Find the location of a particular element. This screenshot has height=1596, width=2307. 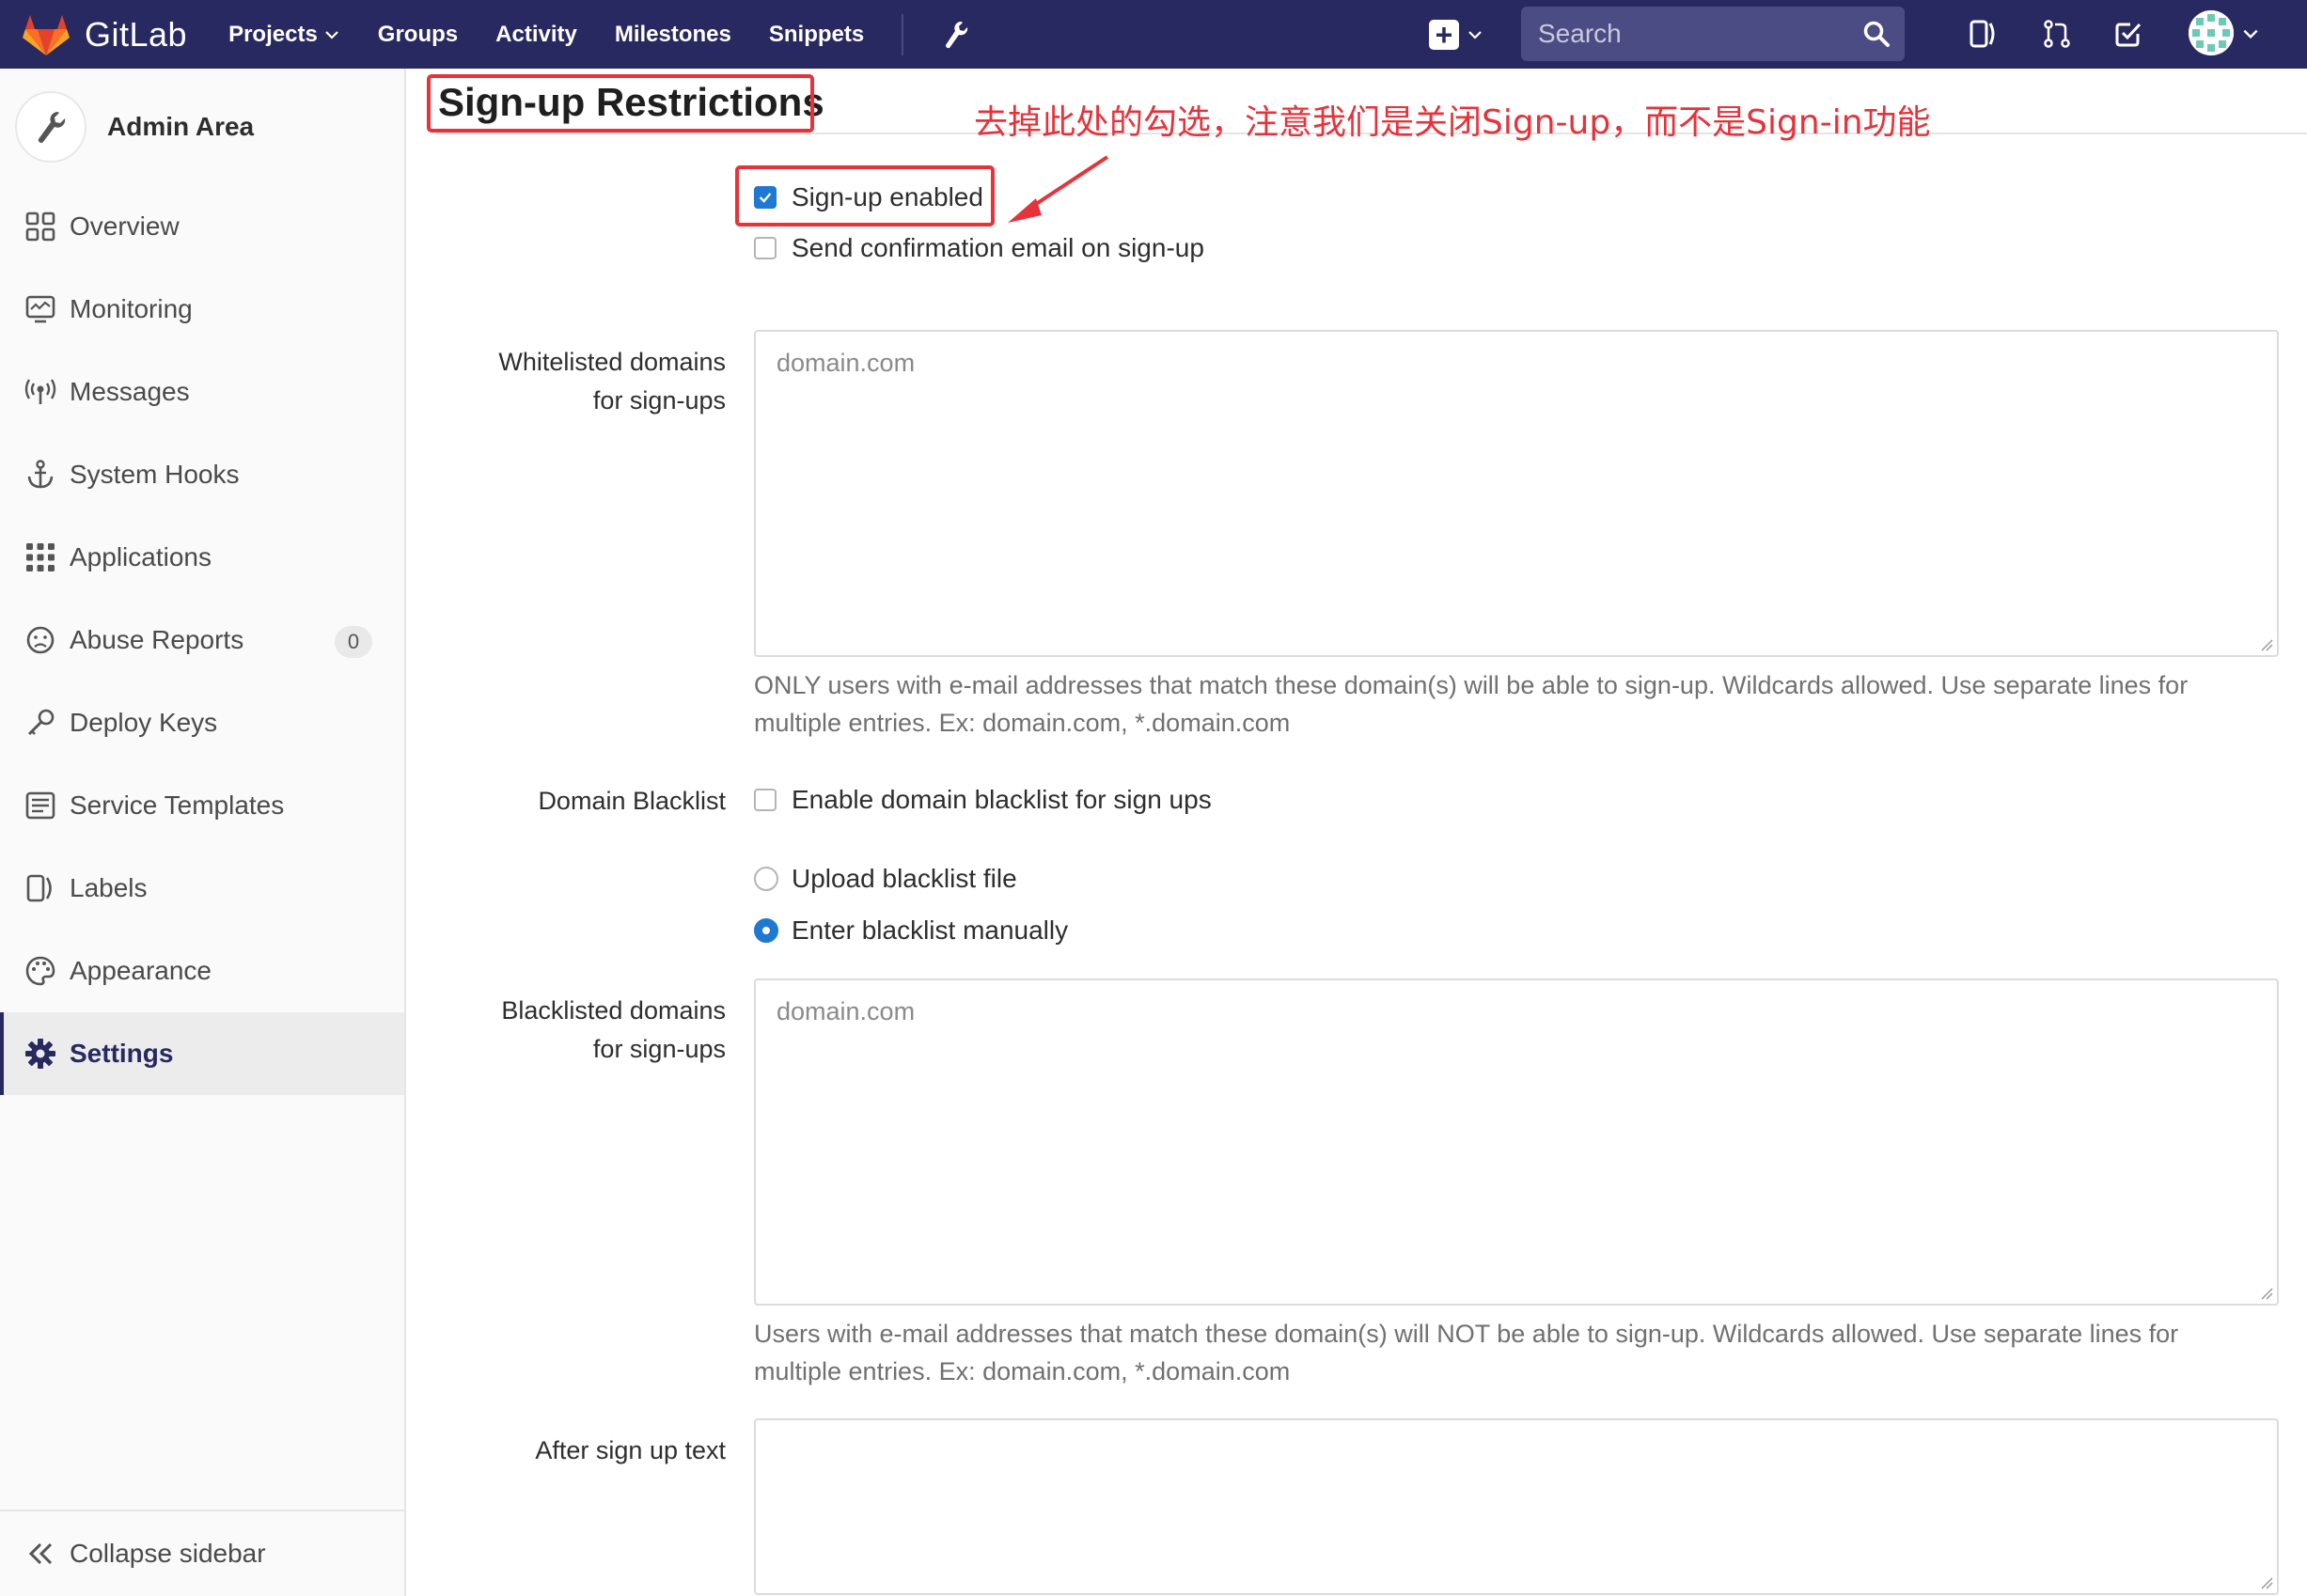

manual-blacklist-radio is located at coordinates (766, 930).